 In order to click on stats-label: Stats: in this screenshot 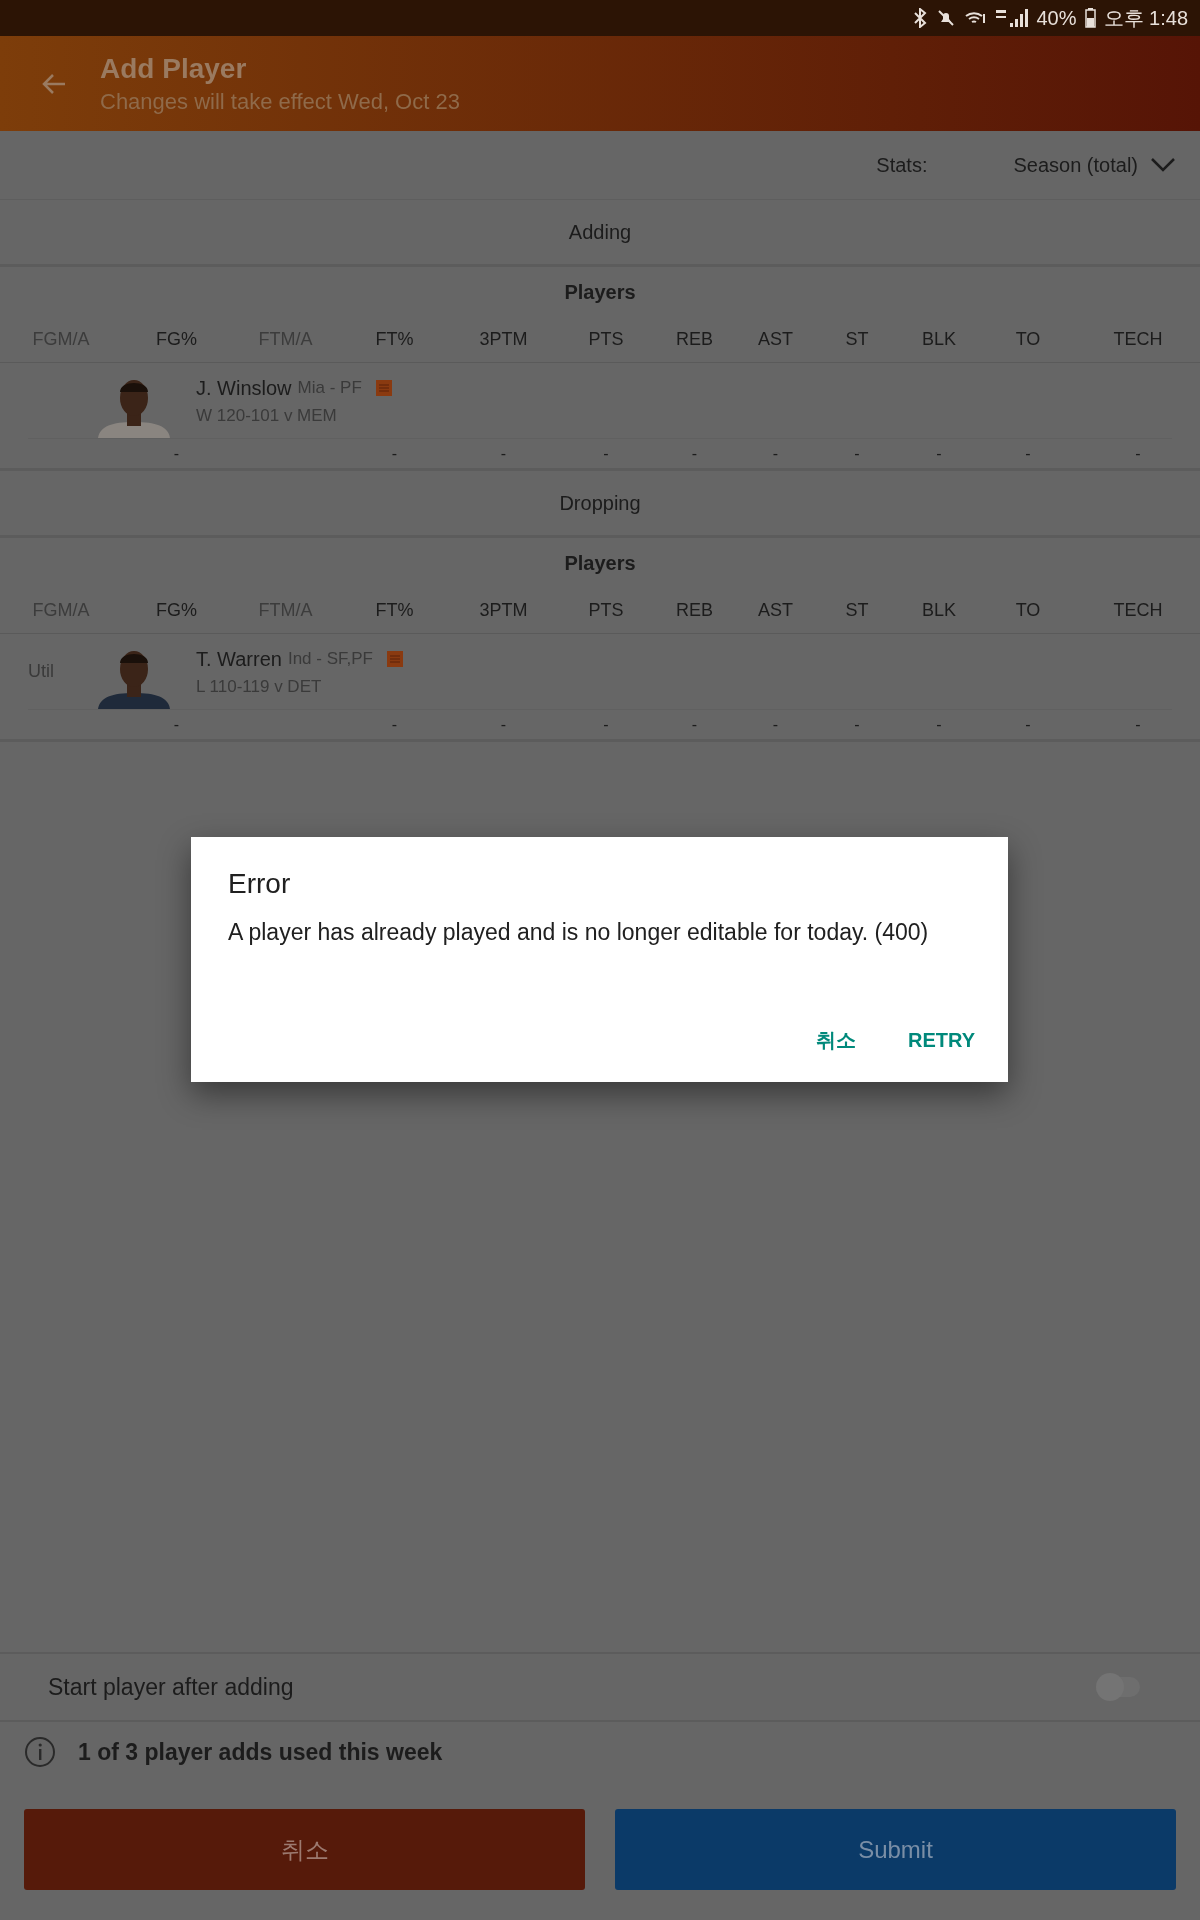, I will do `click(902, 165)`.